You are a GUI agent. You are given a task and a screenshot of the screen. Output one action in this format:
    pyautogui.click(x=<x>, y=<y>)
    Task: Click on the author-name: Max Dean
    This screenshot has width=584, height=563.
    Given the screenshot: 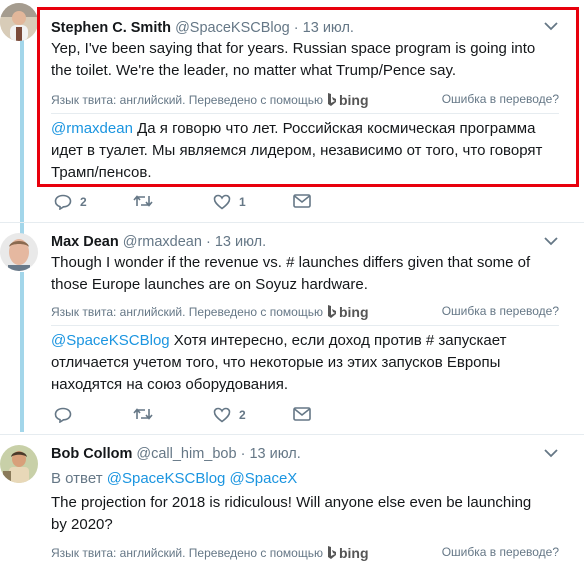 What is the action you would take?
    pyautogui.click(x=85, y=242)
    